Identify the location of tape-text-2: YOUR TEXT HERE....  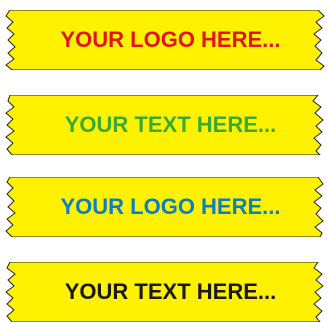
(170, 124).